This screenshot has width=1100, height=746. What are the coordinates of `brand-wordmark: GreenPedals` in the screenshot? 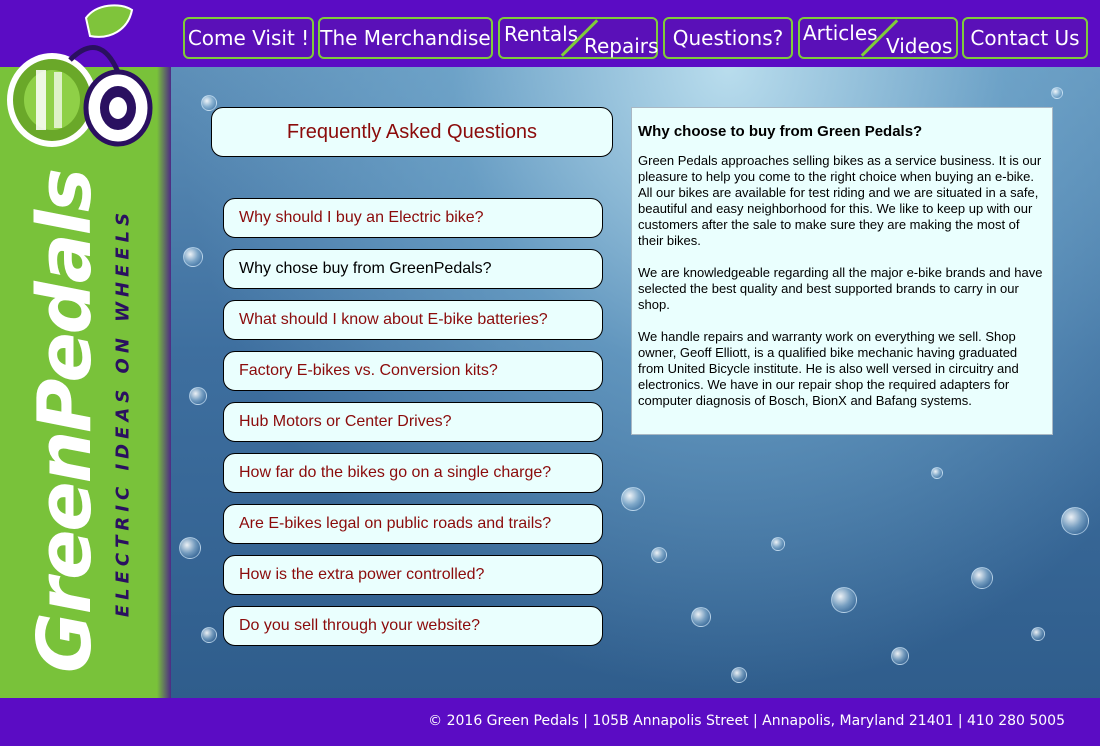 It's located at (65, 421).